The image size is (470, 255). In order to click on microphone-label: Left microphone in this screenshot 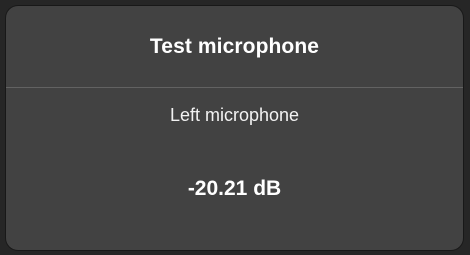, I will do `click(234, 115)`.